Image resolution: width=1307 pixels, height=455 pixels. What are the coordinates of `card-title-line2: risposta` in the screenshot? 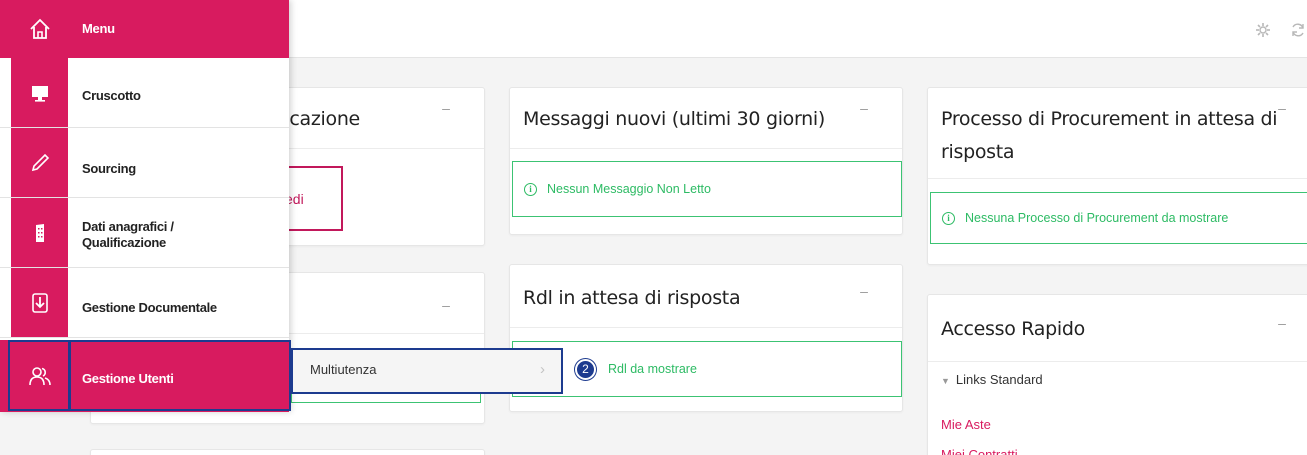 It's located at (978, 152).